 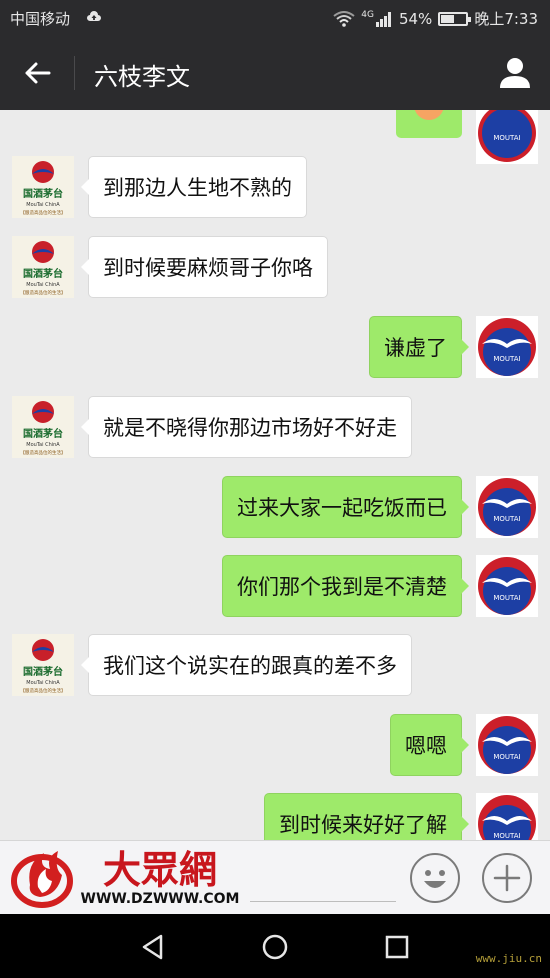 I want to click on triangle-back-icon, so click(x=152, y=947).